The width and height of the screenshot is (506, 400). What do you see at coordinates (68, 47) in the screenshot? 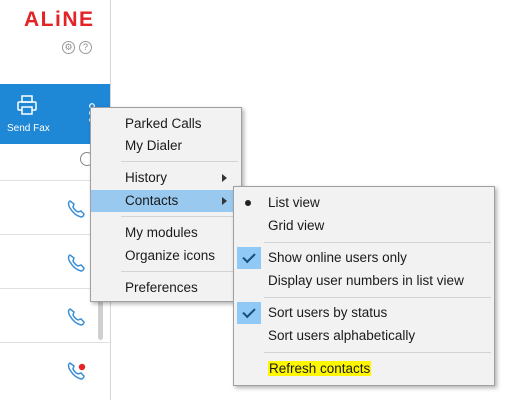
I see `gear-icon: ⚙` at bounding box center [68, 47].